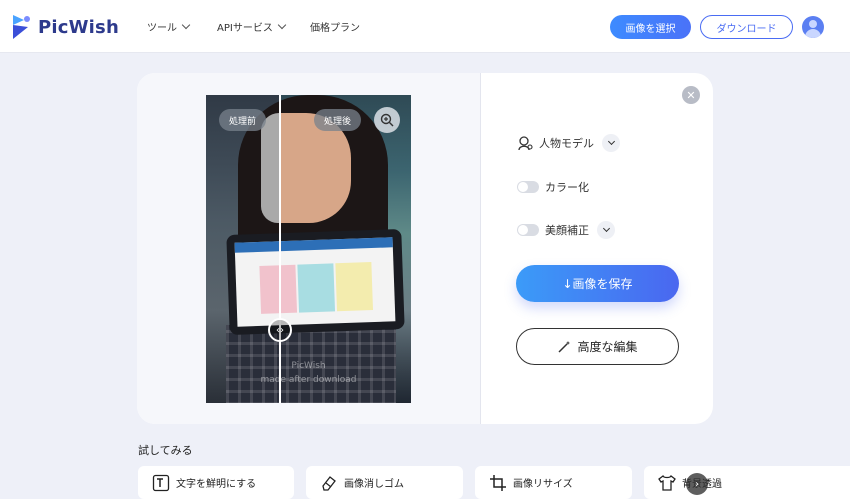 Image resolution: width=850 pixels, height=499 pixels. I want to click on text-enhance-icon, so click(161, 483).